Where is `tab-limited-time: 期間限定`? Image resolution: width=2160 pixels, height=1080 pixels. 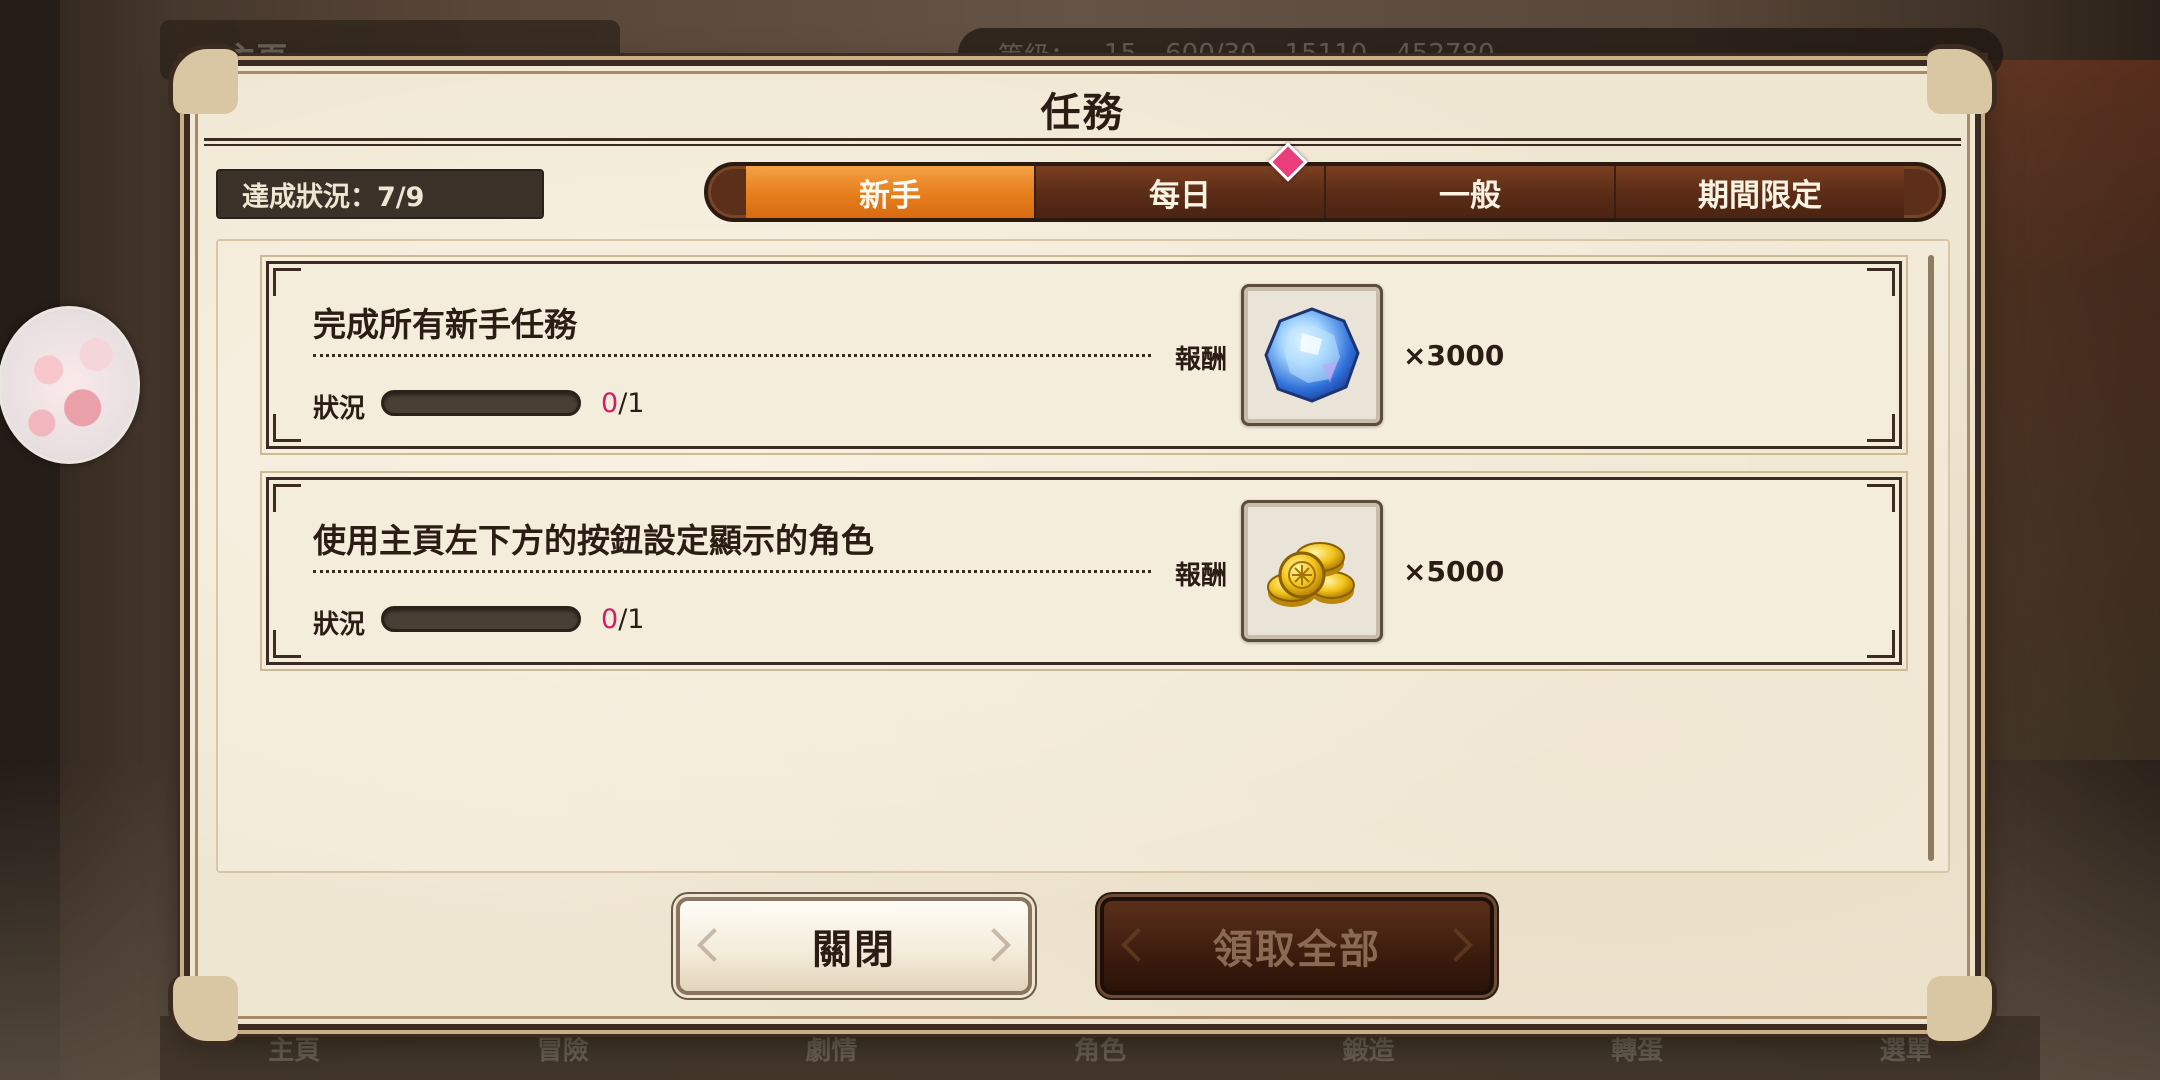 tab-limited-time: 期間限定 is located at coordinates (1760, 192).